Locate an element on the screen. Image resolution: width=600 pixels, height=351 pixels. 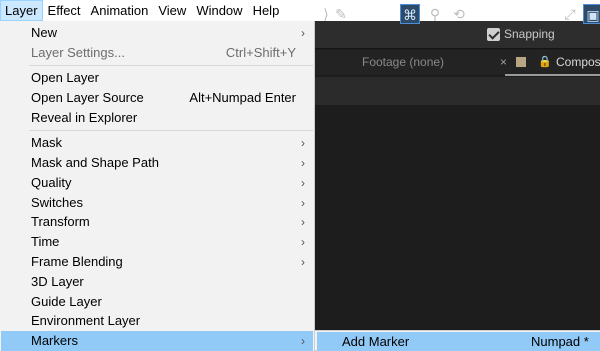
local-axis-icon: ⌘ is located at coordinates (410, 14).